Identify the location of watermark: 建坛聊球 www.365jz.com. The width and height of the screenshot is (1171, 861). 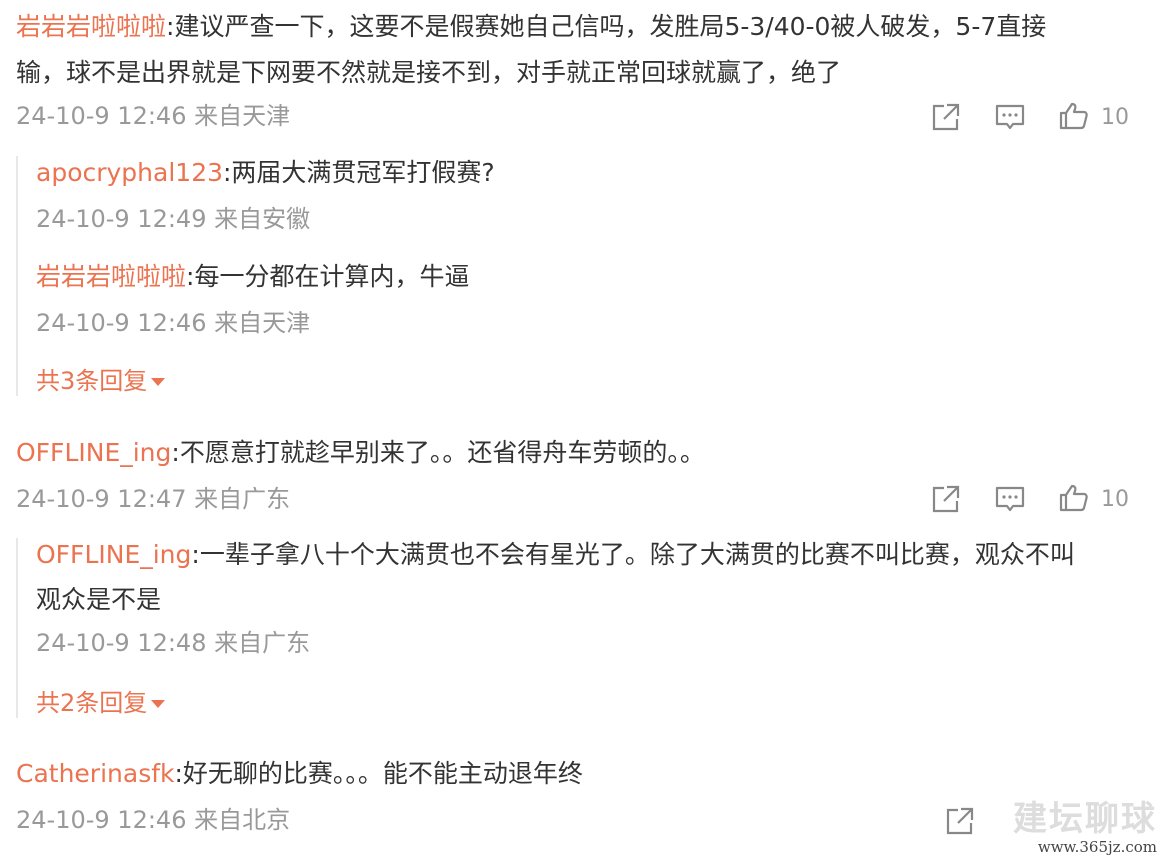
(1085, 827).